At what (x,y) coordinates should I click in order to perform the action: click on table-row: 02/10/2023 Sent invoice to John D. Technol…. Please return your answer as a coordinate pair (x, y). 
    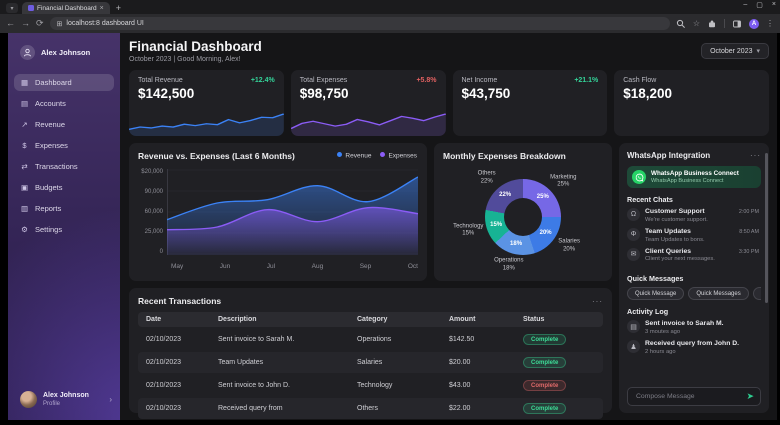
    Looking at the image, I should click on (370, 385).